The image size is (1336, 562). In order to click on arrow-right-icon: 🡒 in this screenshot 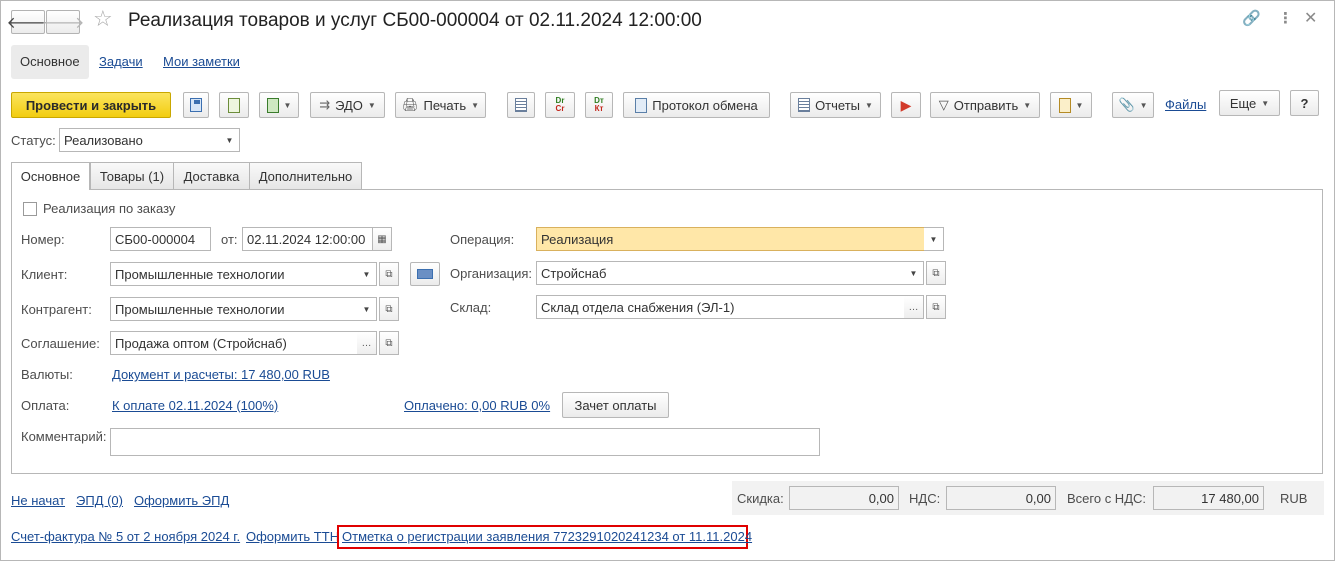, I will do `click(63, 23)`.